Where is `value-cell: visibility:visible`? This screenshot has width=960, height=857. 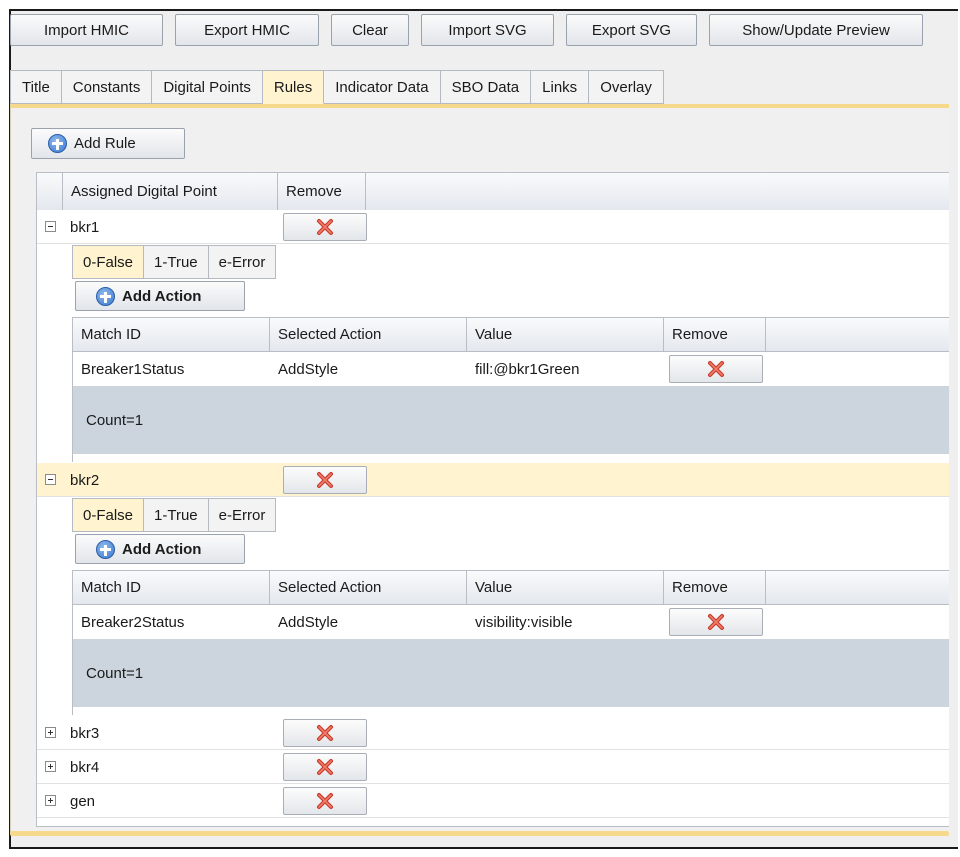 value-cell: visibility:visible is located at coordinates (565, 622).